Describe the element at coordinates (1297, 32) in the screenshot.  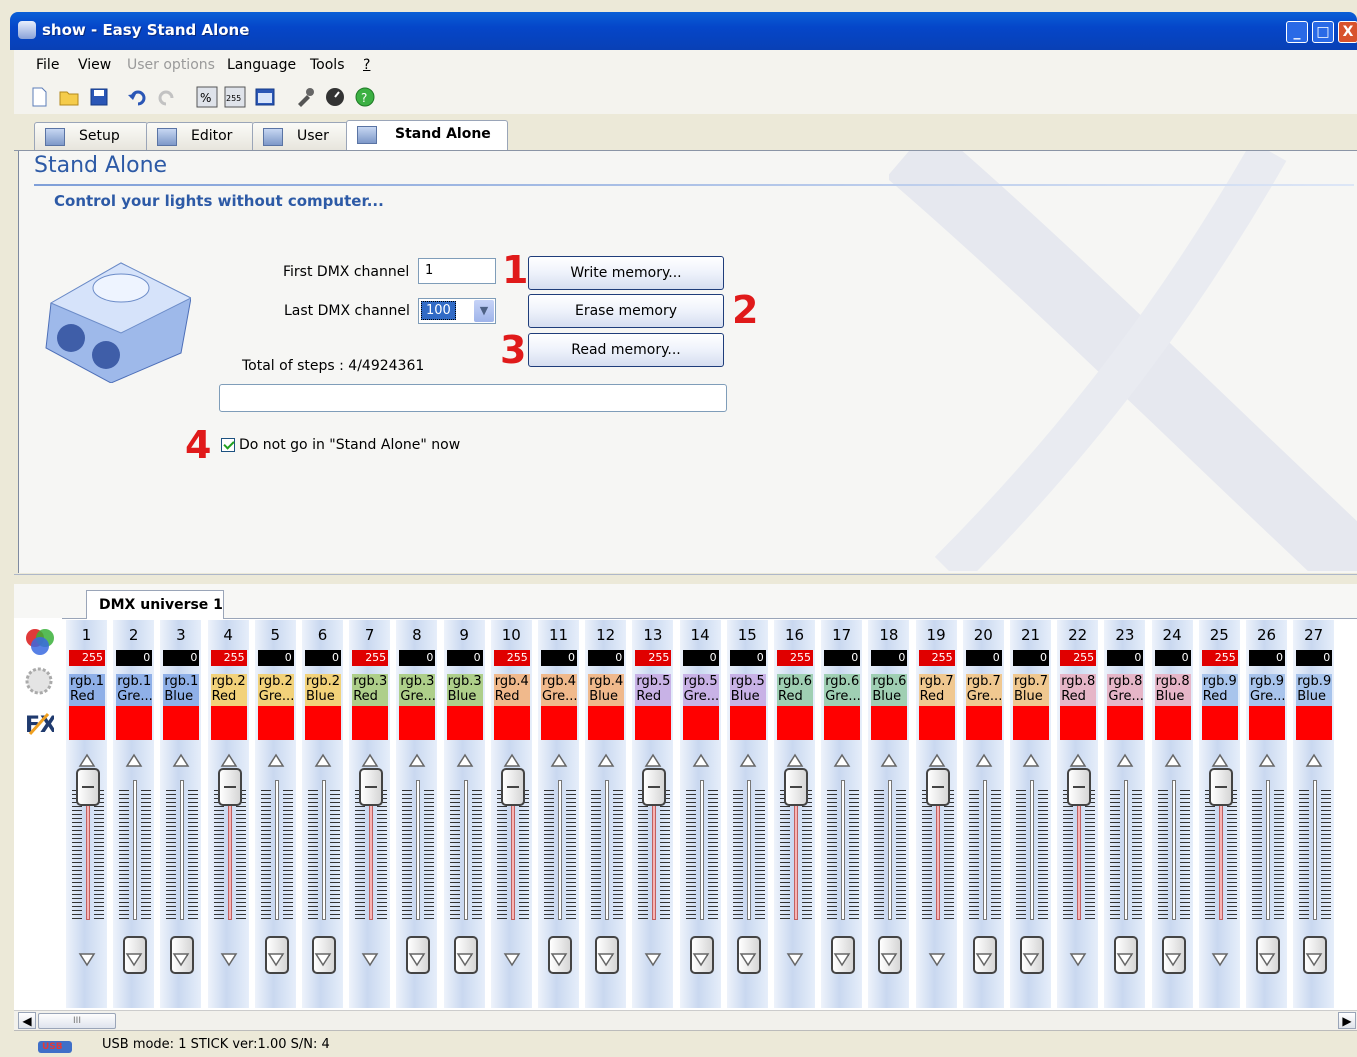
I see `minimize-button: _` at that location.